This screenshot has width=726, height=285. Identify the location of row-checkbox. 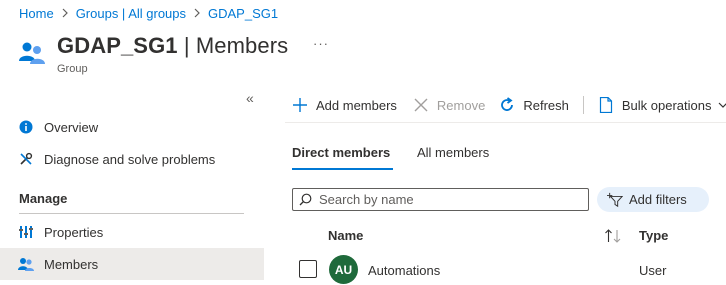
(308, 269).